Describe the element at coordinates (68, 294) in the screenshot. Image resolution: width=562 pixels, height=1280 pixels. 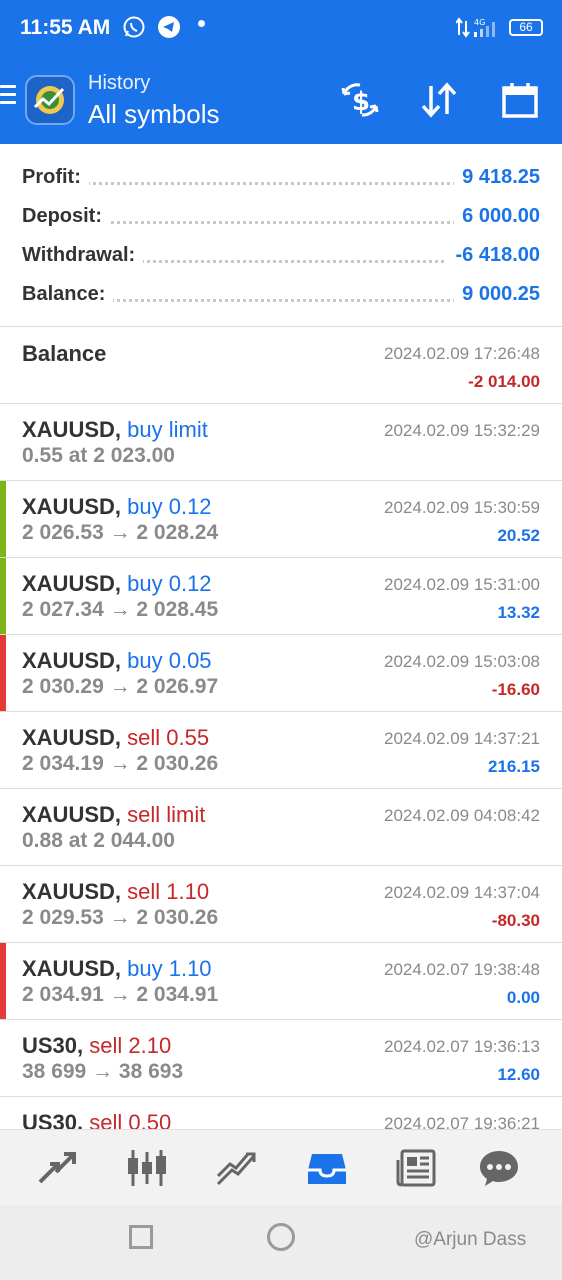
I see `summary-label: Balance:` at that location.